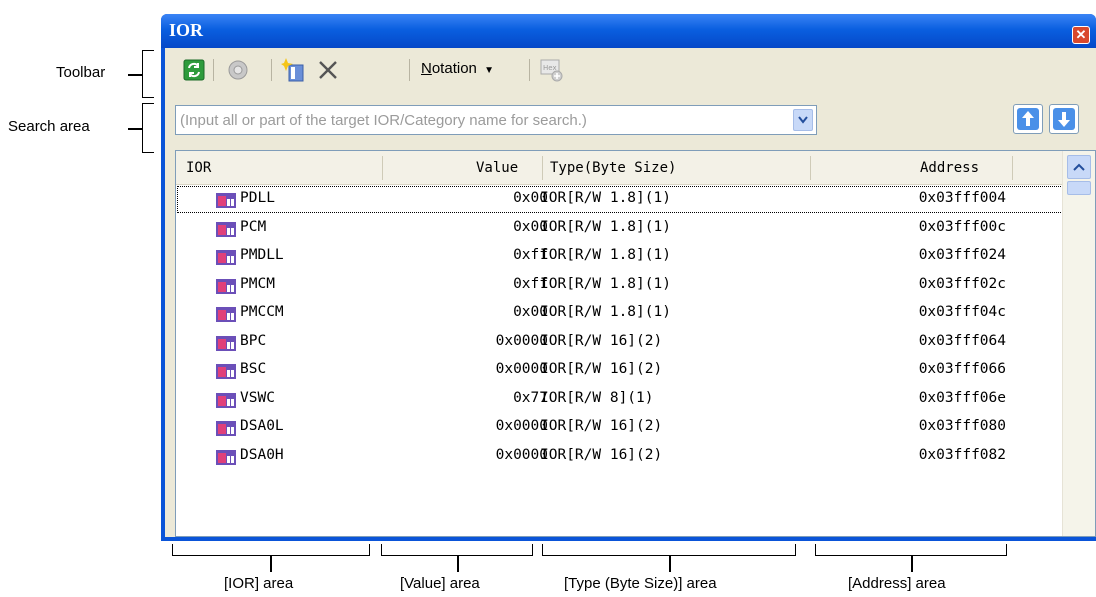  I want to click on ior-name-cell: PMCM, so click(257, 283).